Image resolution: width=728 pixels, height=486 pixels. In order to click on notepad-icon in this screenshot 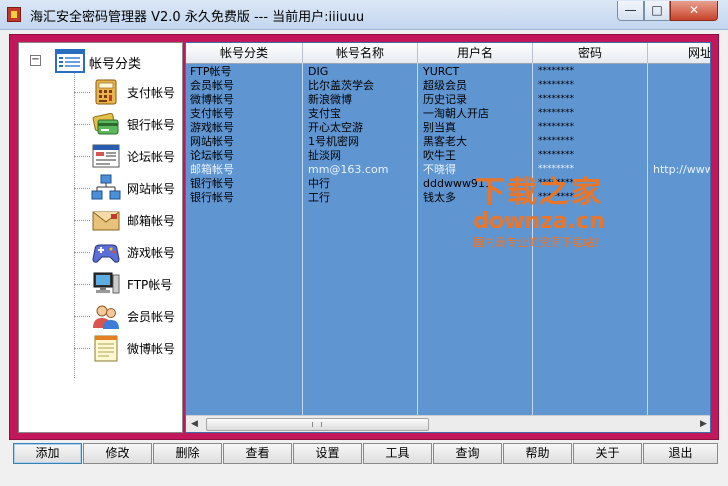, I will do `click(106, 348)`.